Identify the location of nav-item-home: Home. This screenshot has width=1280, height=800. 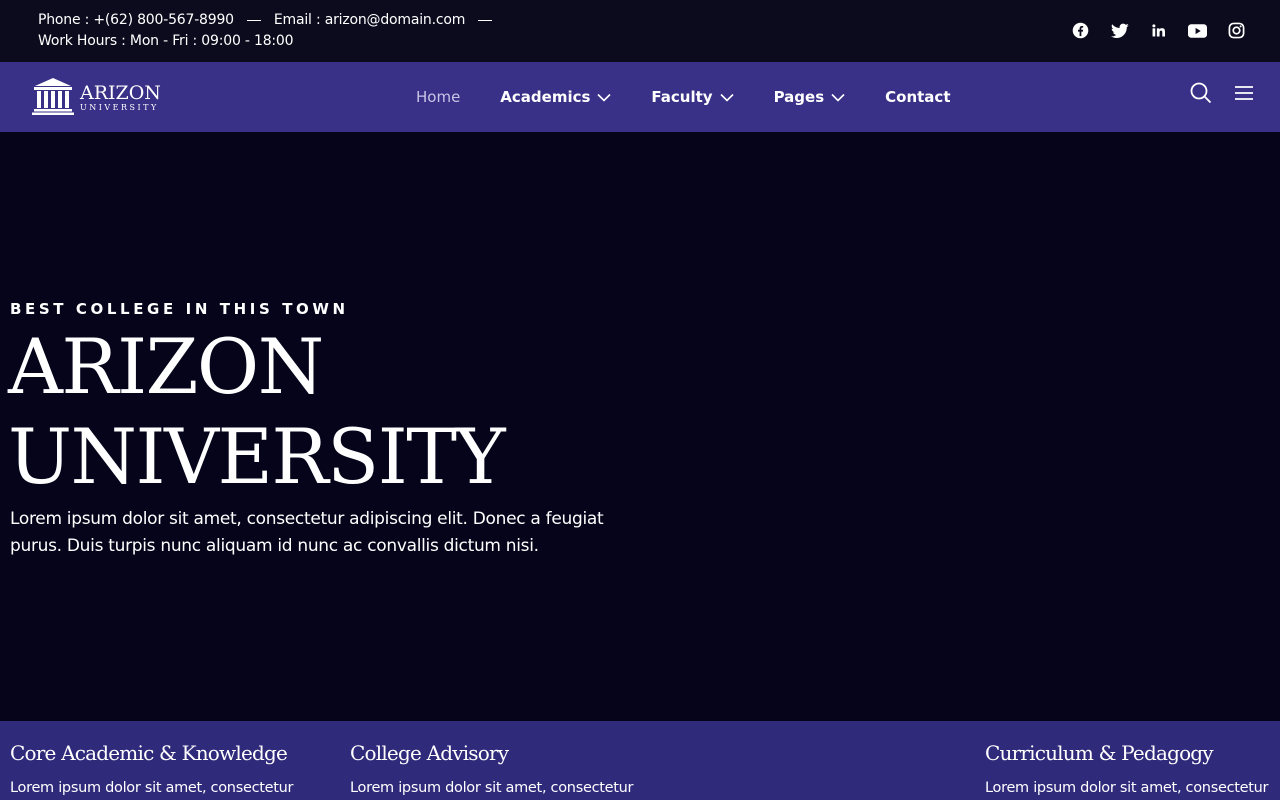
(438, 97).